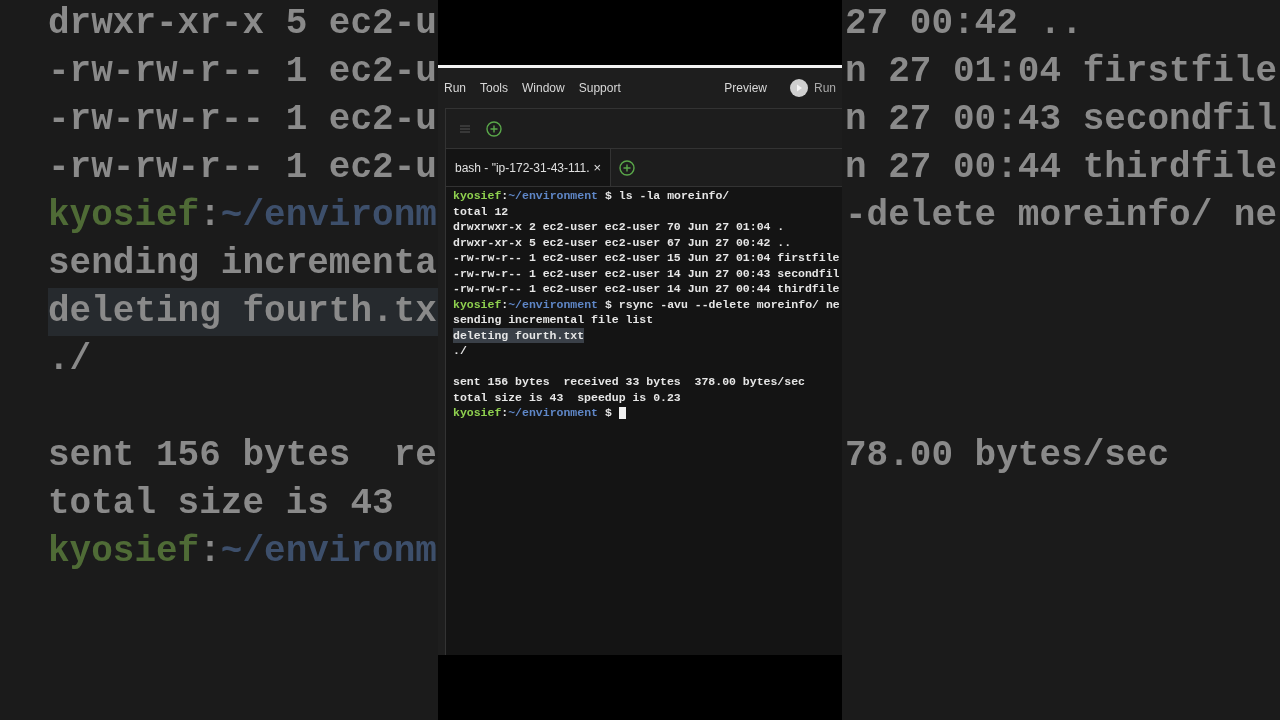  Describe the element at coordinates (646, 289) in the screenshot. I see `output-text: -rw-rw-r-- 1 ec2-user ec2-user 14 Jun 27 00:44 thirdfile` at that location.